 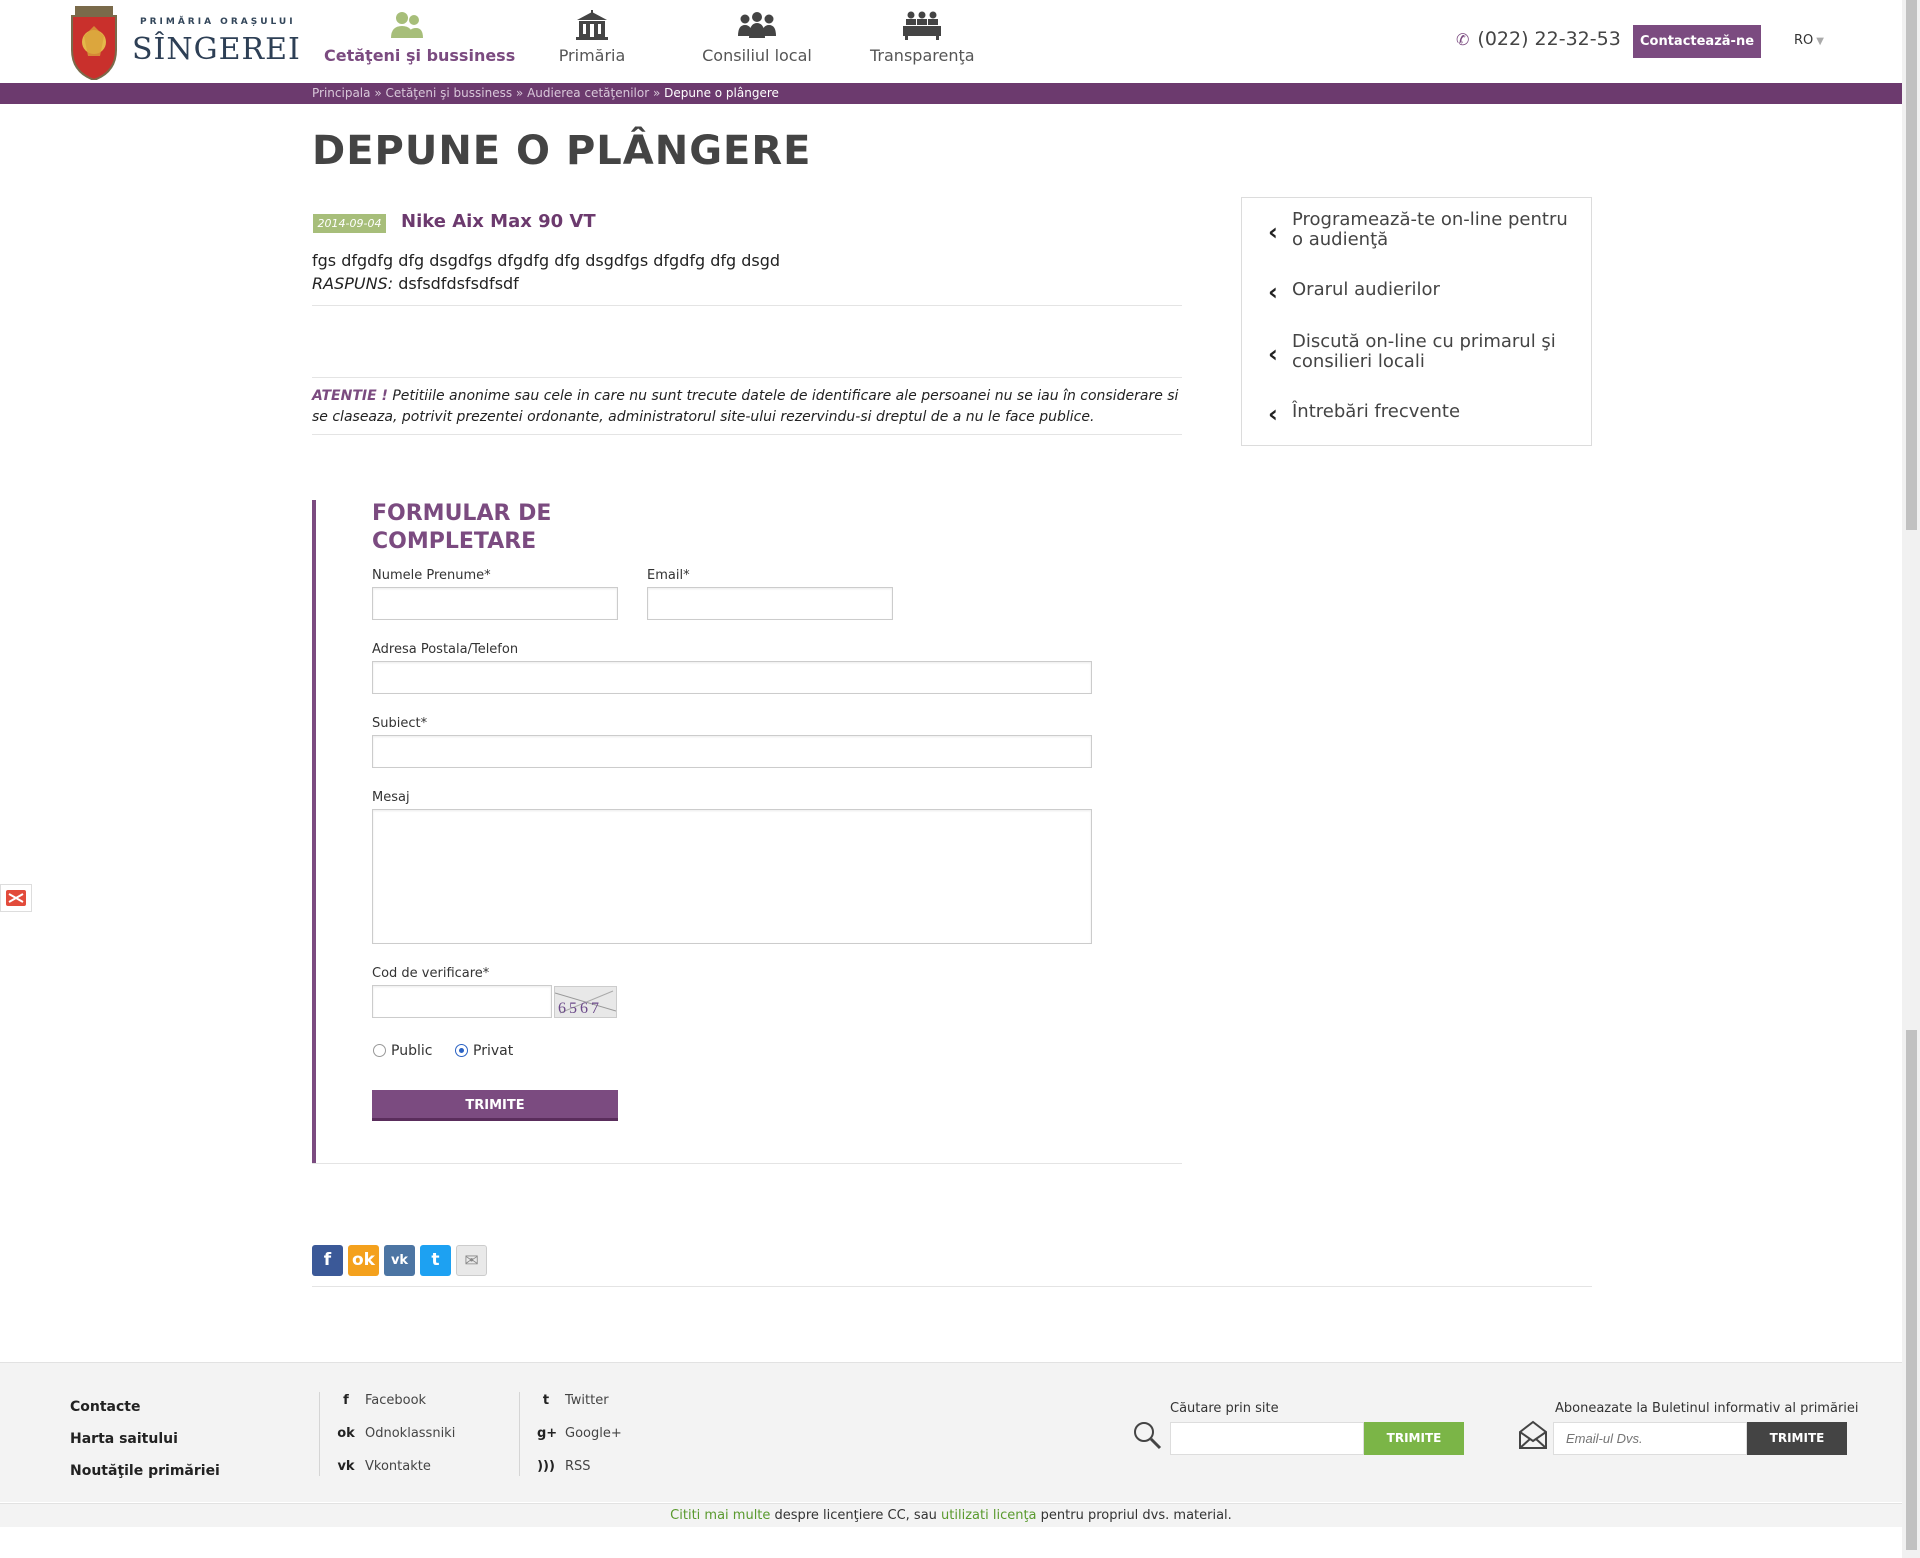 I want to click on footer-twitter: t Twitter, so click(x=573, y=1400).